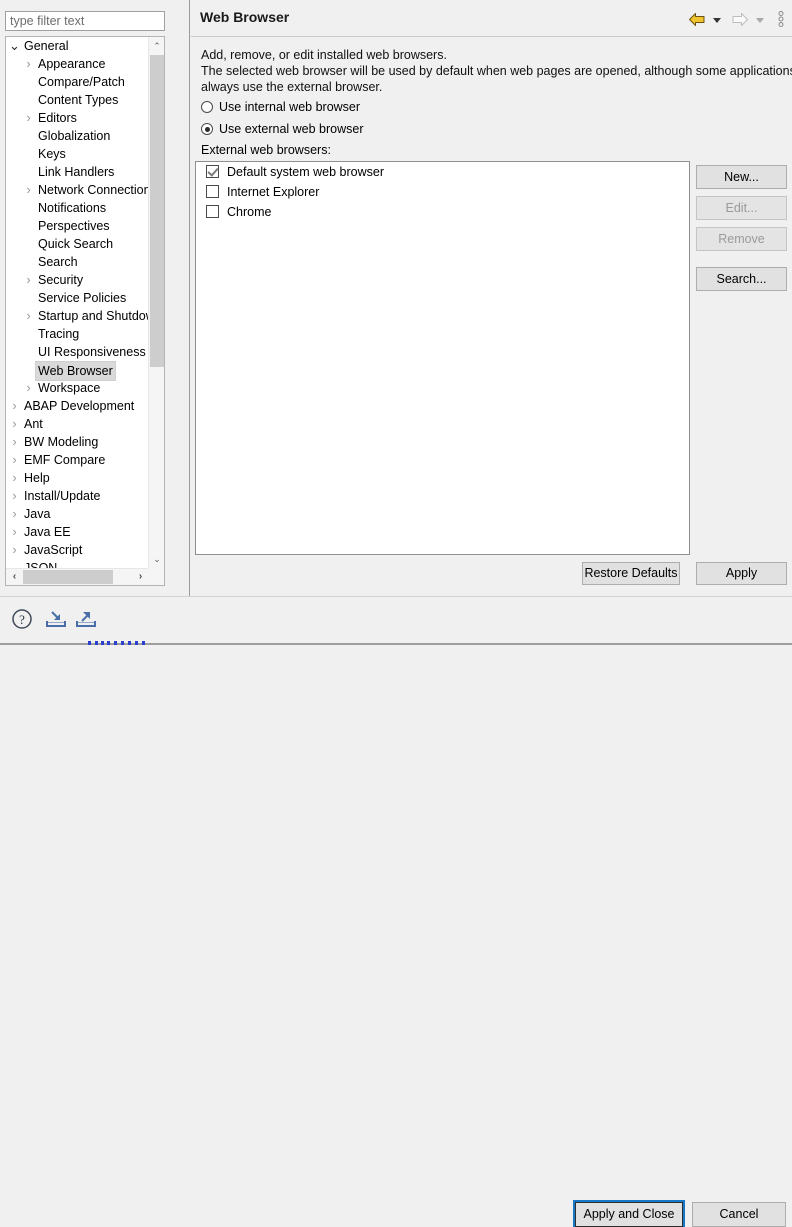 The height and width of the screenshot is (1227, 792). I want to click on tree-vertical-scroll-thumb, so click(157, 211).